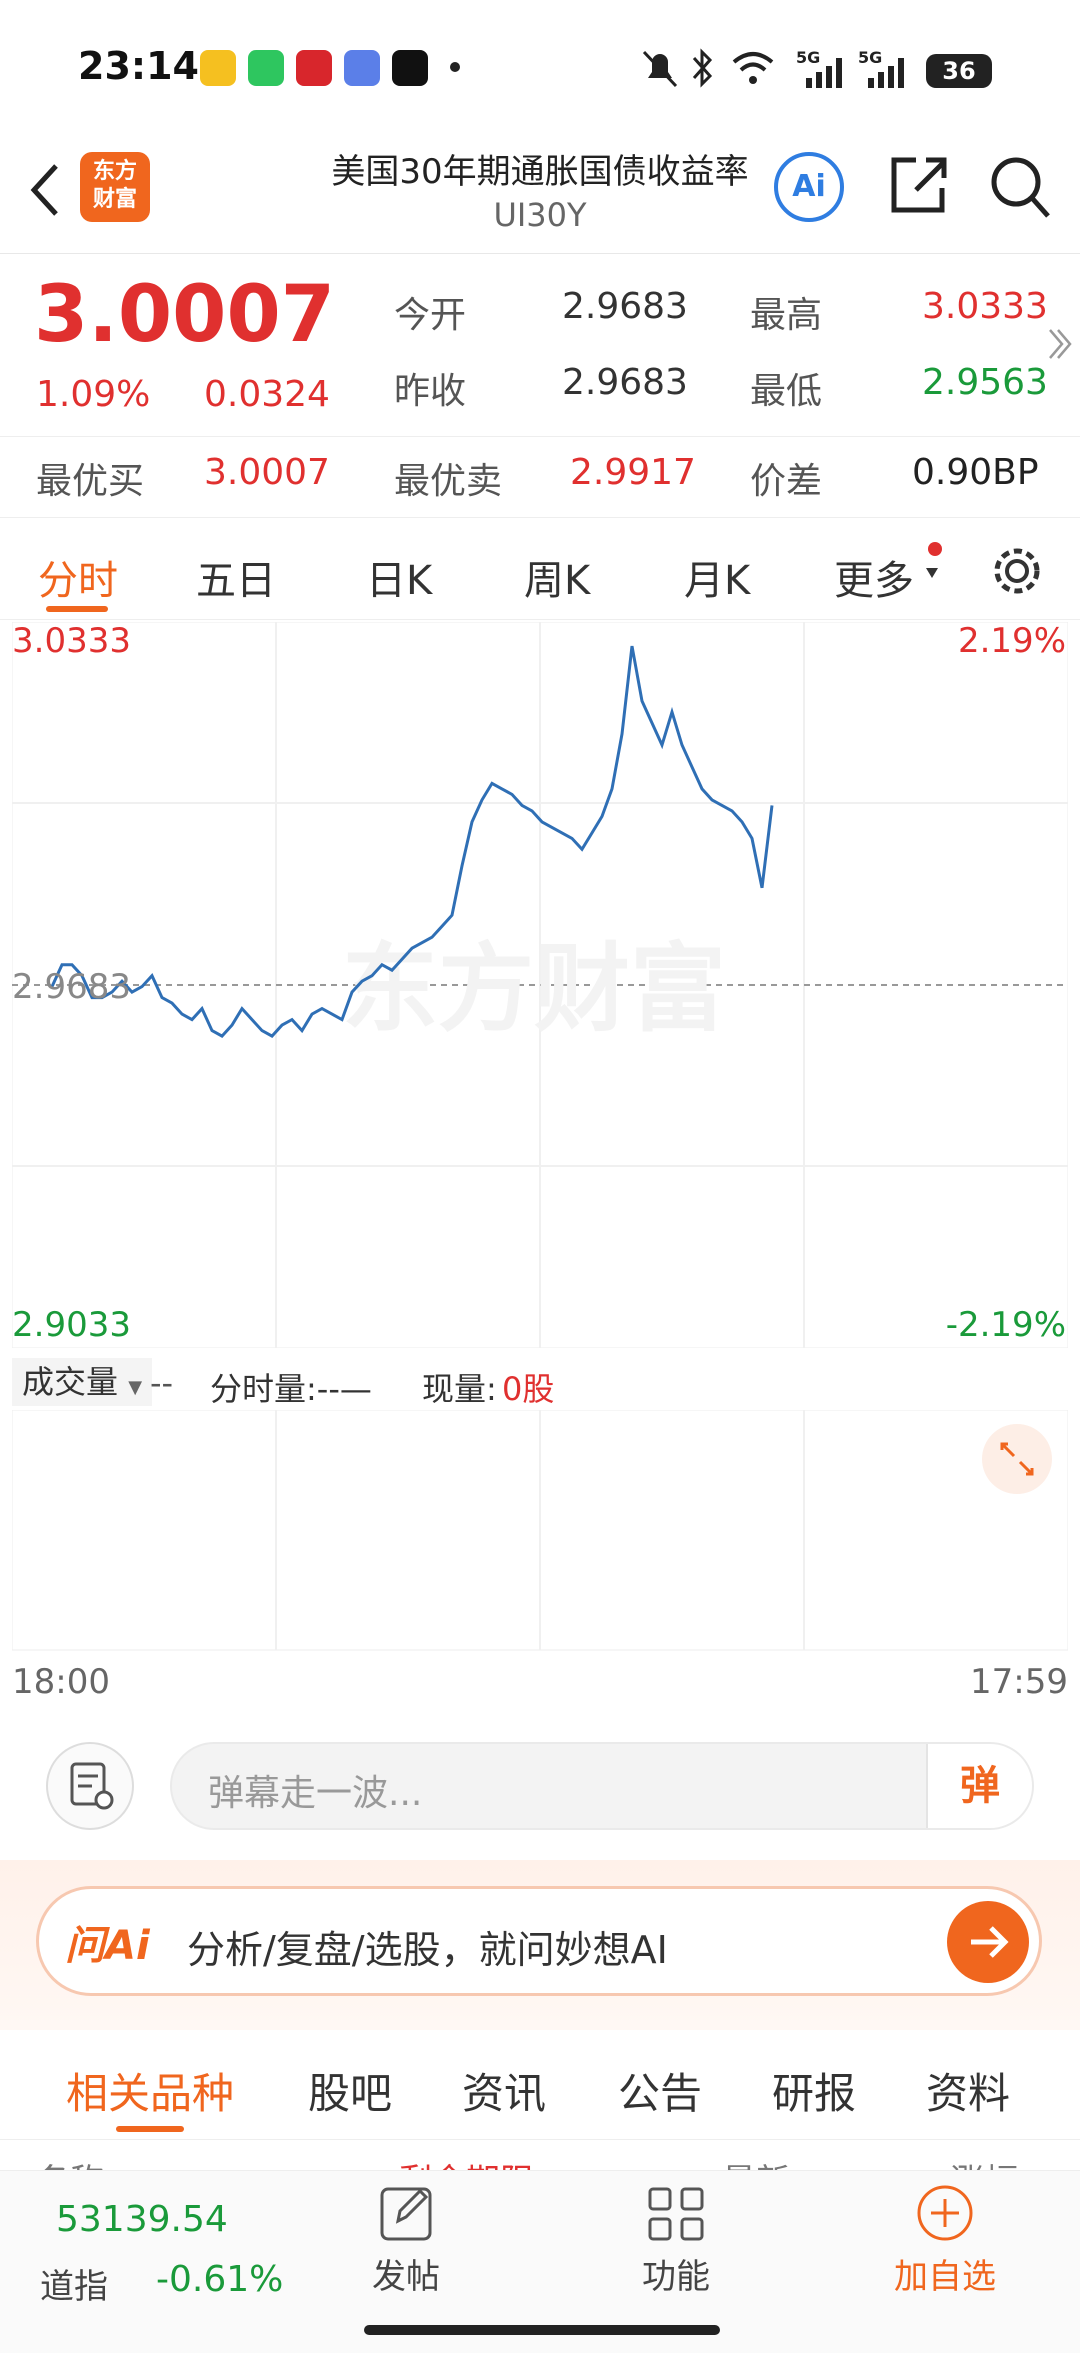 The height and width of the screenshot is (2353, 1080). What do you see at coordinates (459, 1389) in the screenshot?
I see `current-volume-label: 现量:` at bounding box center [459, 1389].